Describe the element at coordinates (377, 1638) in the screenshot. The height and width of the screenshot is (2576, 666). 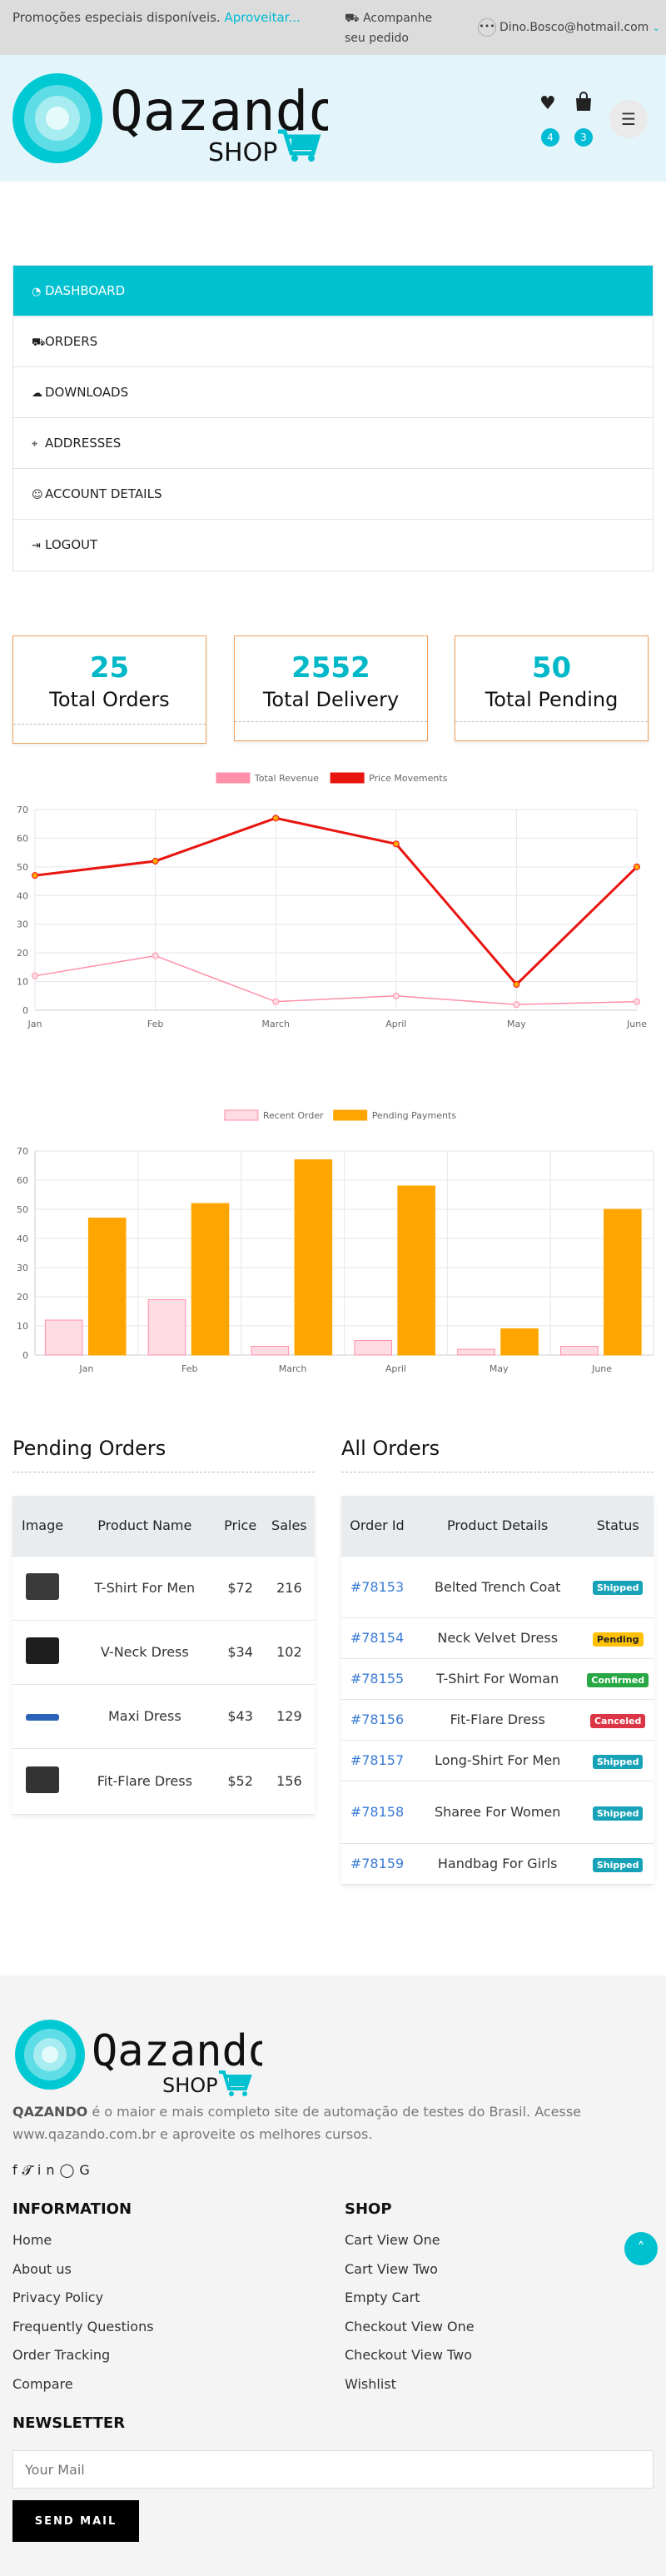
I see `order-id-link: #78154` at that location.